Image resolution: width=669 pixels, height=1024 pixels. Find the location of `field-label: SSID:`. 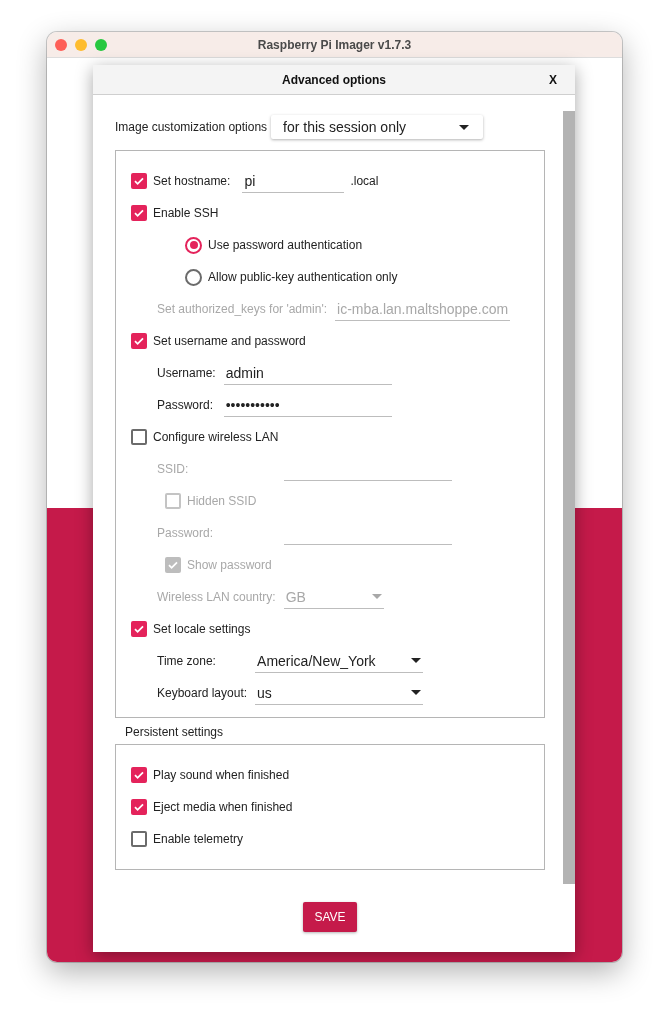

field-label: SSID: is located at coordinates (173, 469).